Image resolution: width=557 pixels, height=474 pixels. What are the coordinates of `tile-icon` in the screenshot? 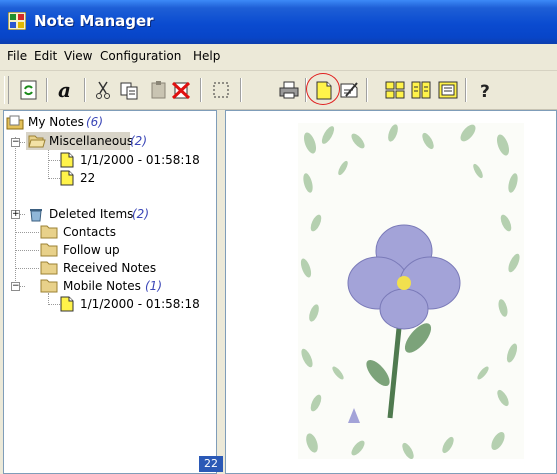 It's located at (395, 90).